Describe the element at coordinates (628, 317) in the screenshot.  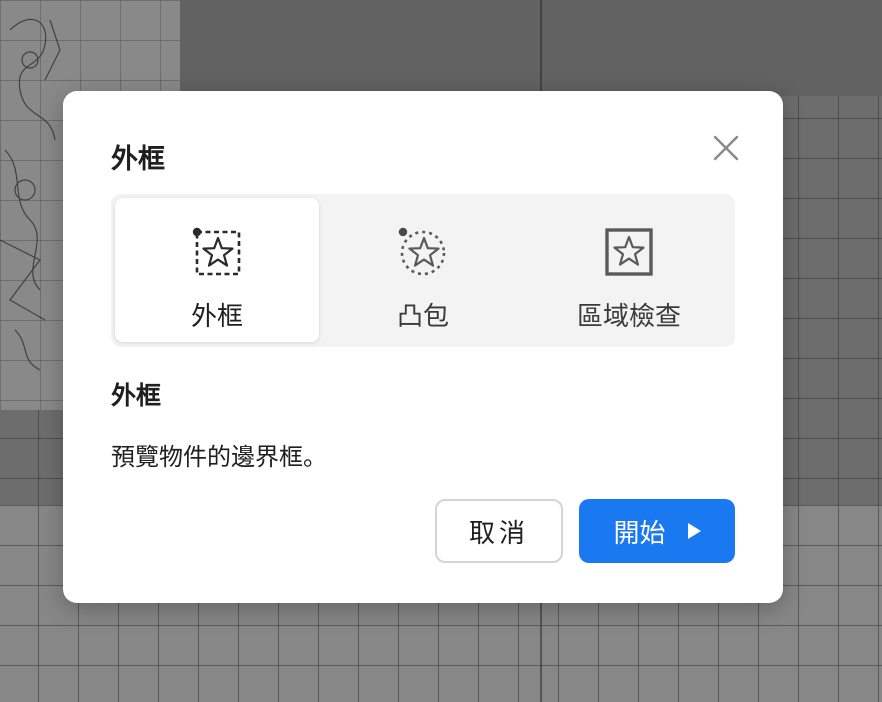
I see `mode-label: 區域檢查` at that location.